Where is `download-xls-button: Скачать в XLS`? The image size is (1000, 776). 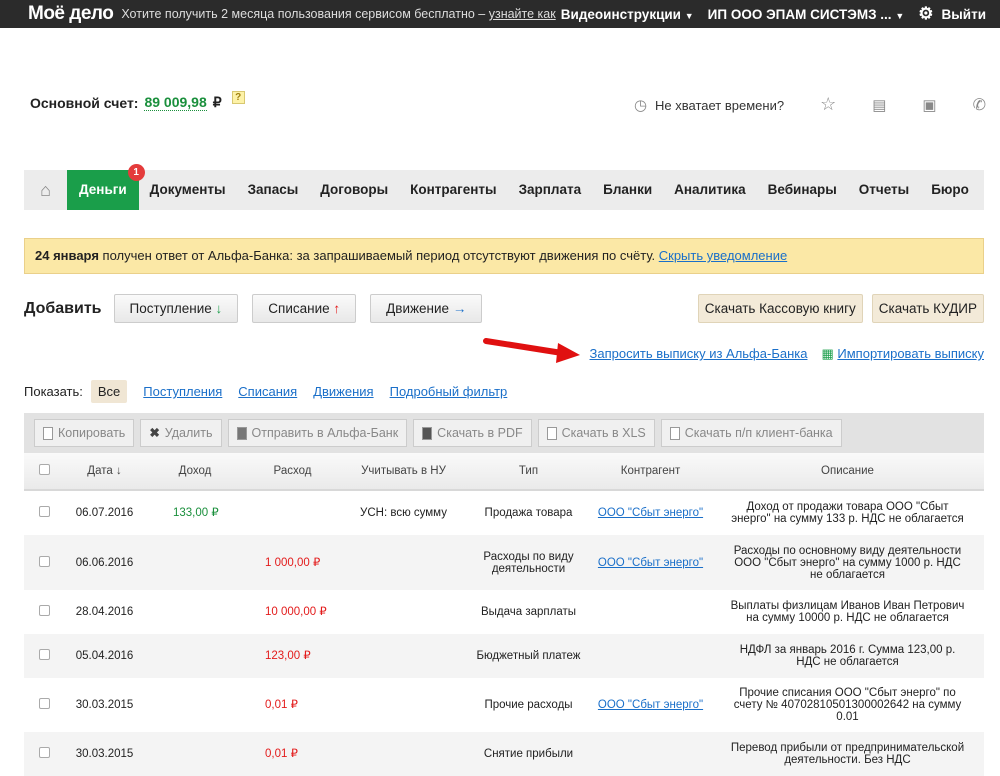 download-xls-button: Скачать в XLS is located at coordinates (596, 433).